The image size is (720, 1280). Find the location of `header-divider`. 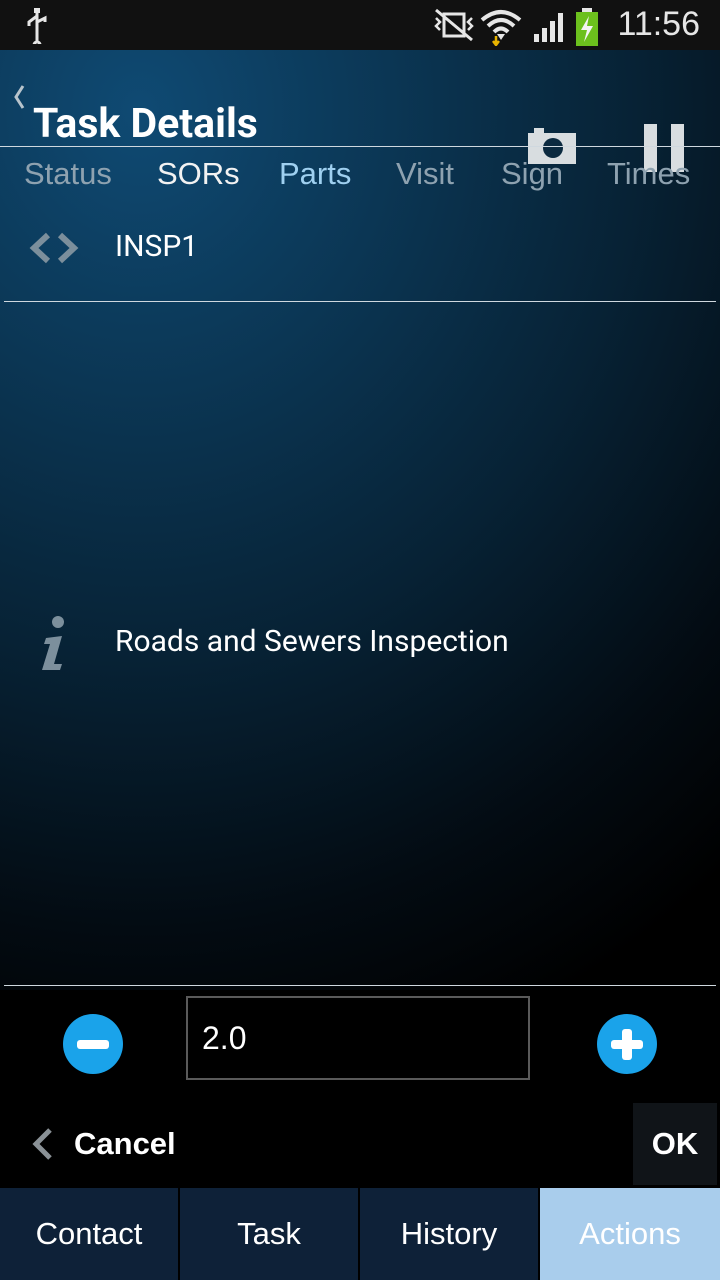

header-divider is located at coordinates (360, 146).